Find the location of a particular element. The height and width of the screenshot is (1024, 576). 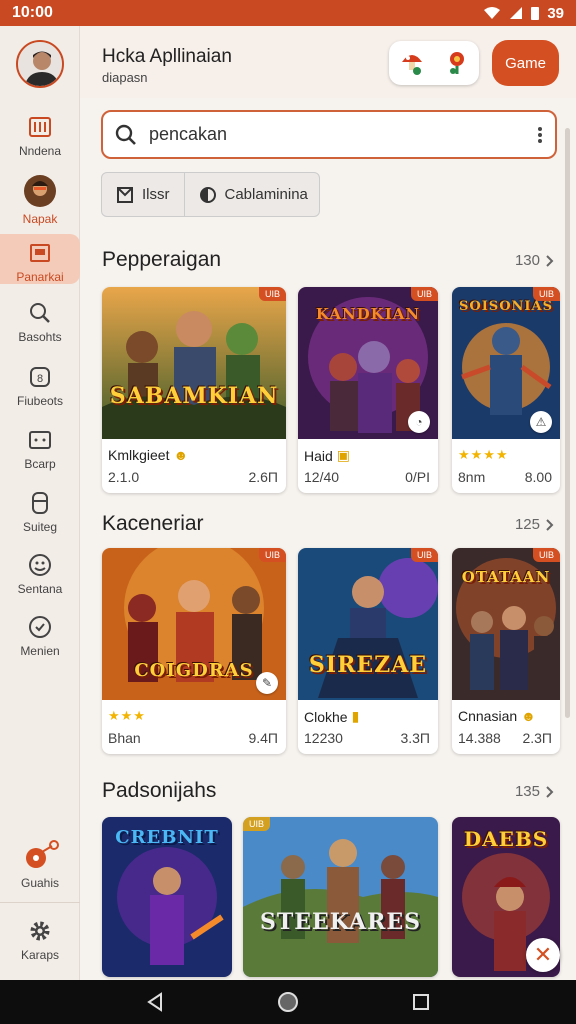

close-icon: ✕ is located at coordinates (543, 954).